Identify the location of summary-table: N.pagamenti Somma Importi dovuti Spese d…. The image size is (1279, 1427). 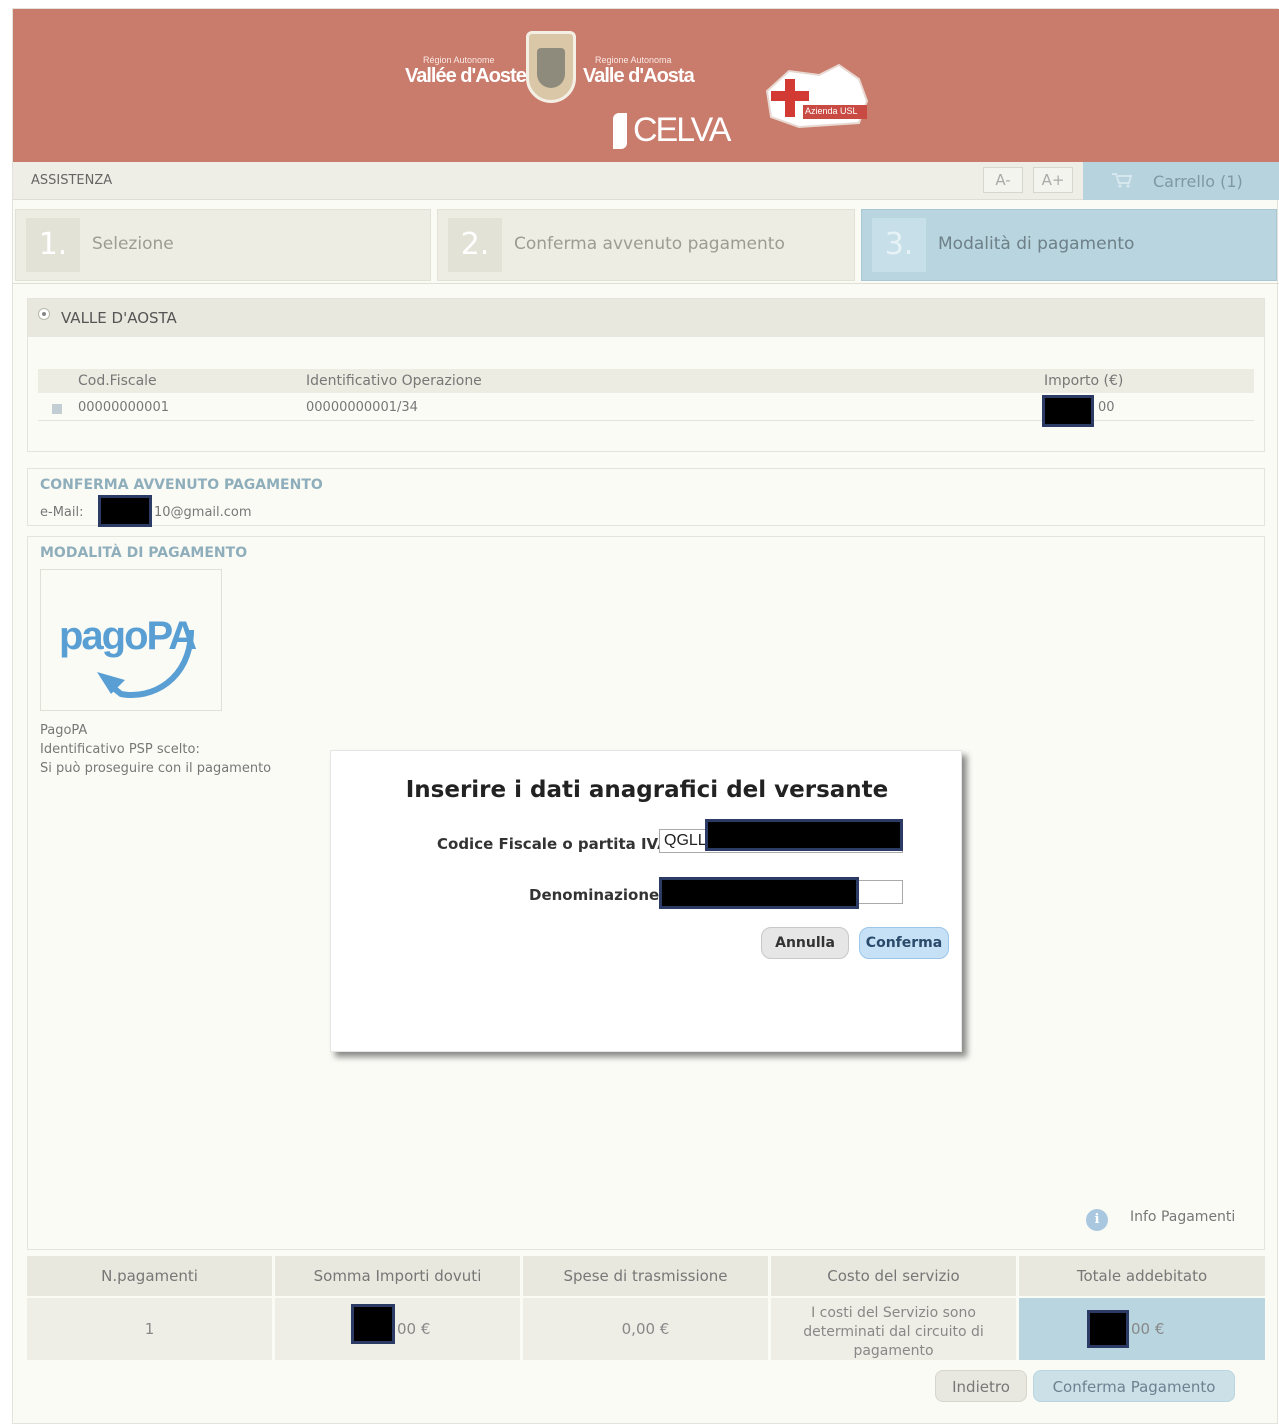
(646, 1309).